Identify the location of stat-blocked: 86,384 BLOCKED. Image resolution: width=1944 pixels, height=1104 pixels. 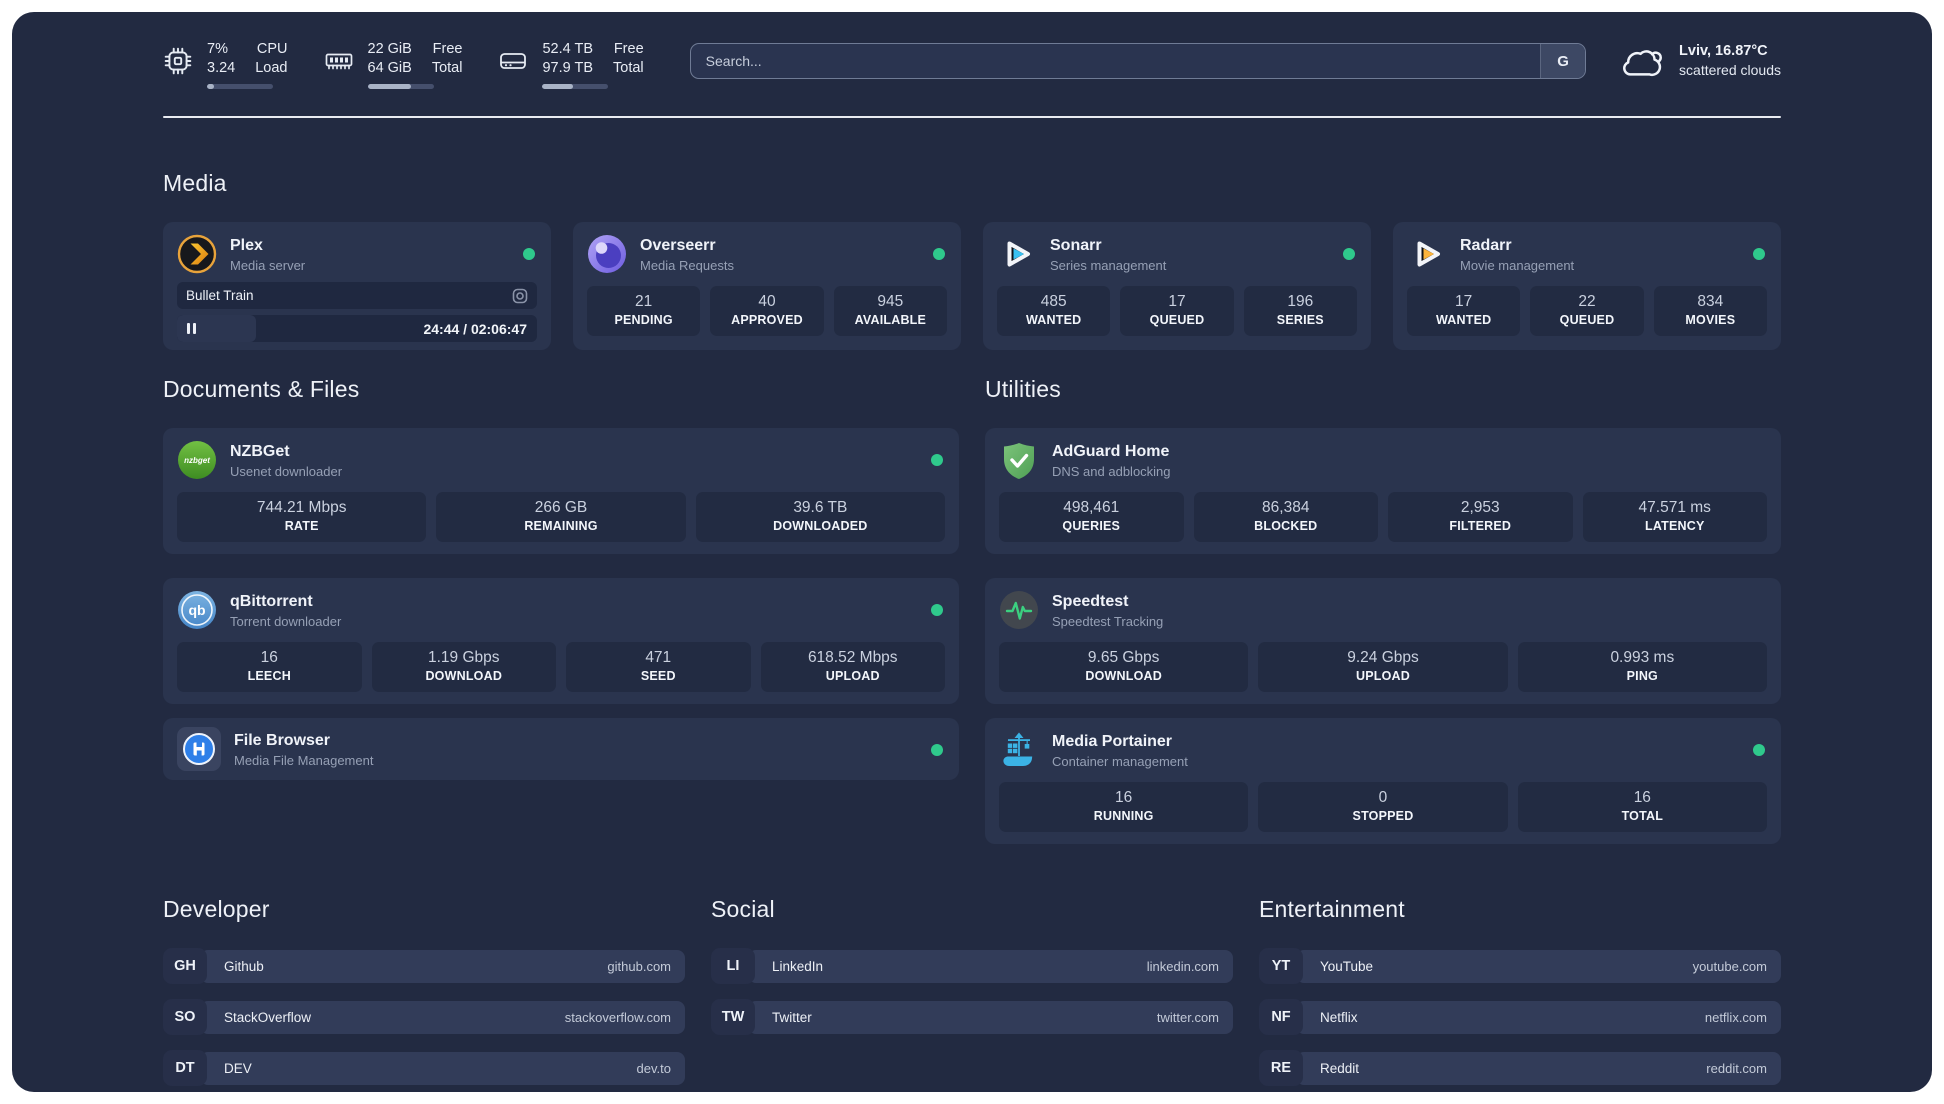
(1285, 517).